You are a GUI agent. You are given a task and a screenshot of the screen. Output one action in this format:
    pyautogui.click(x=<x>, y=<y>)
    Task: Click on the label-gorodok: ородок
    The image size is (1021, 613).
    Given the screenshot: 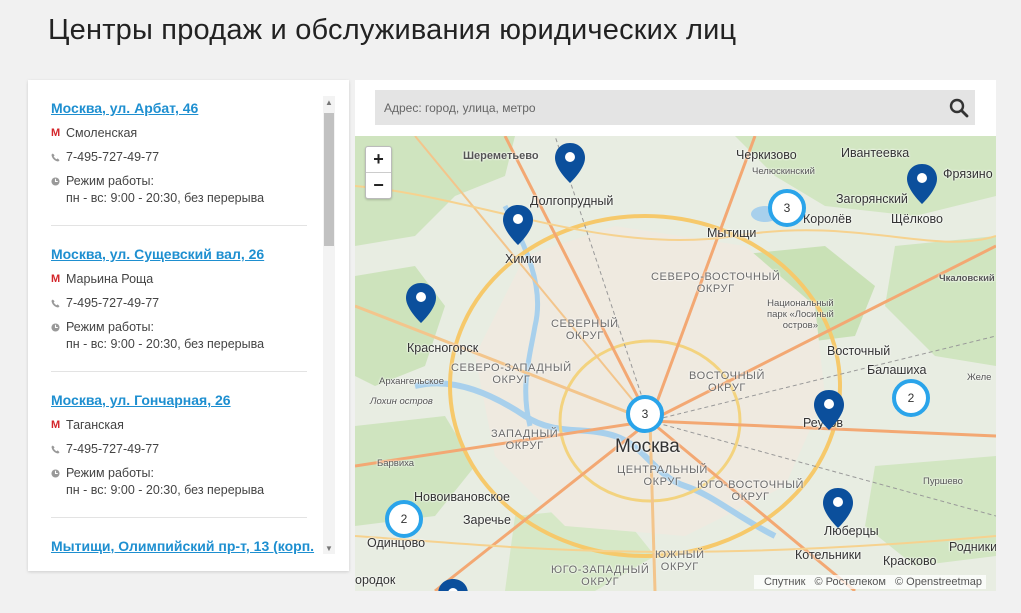 What is the action you would take?
    pyautogui.click(x=375, y=580)
    